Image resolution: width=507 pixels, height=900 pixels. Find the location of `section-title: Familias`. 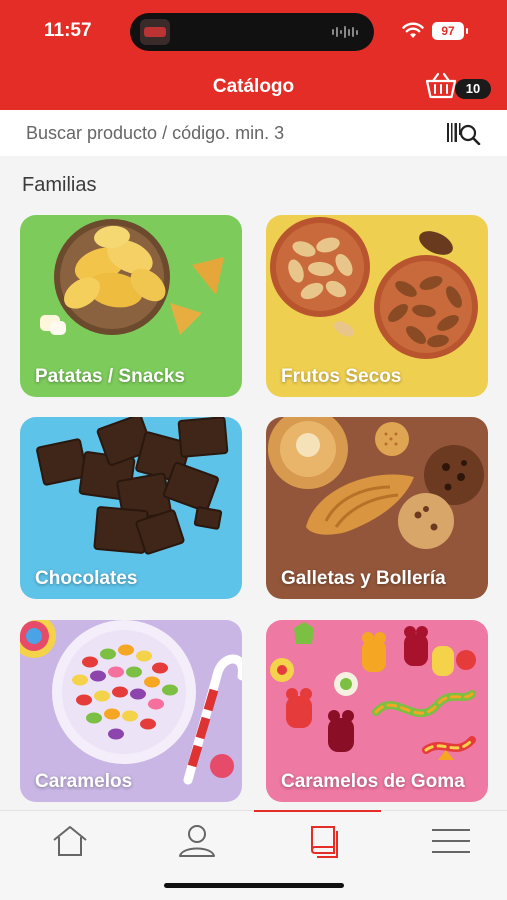

section-title: Familias is located at coordinates (59, 185).